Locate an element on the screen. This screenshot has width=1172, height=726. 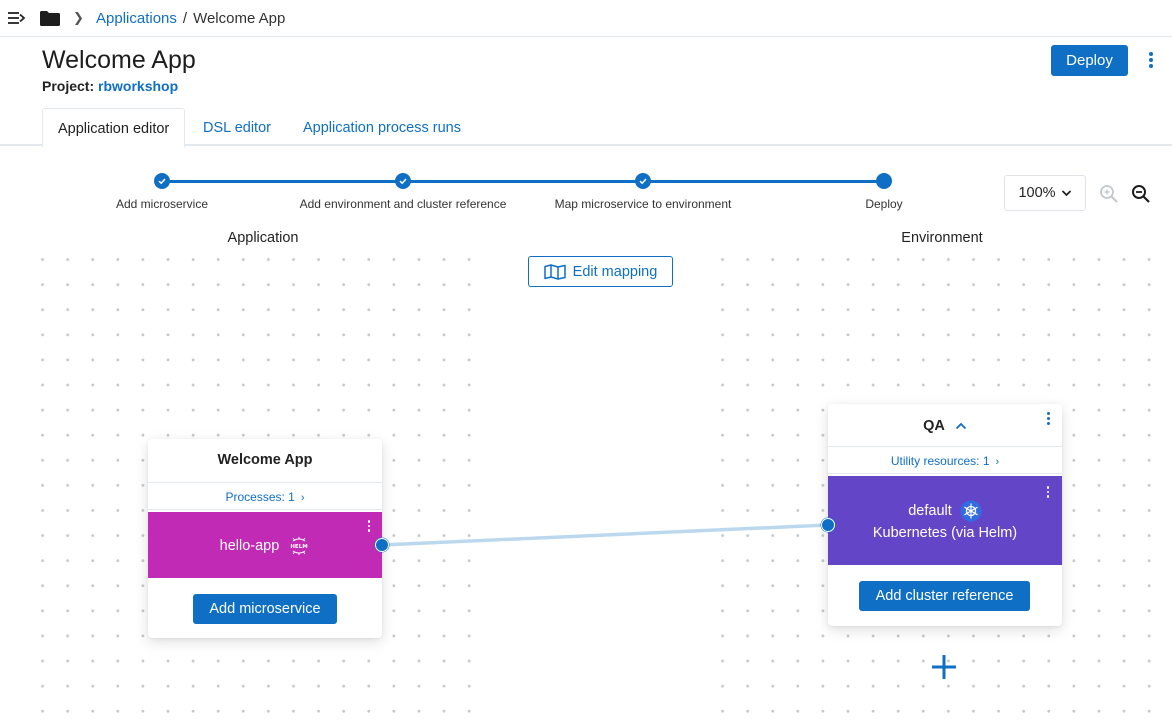
project-line: Project: rbworkshop is located at coordinates (110, 86).